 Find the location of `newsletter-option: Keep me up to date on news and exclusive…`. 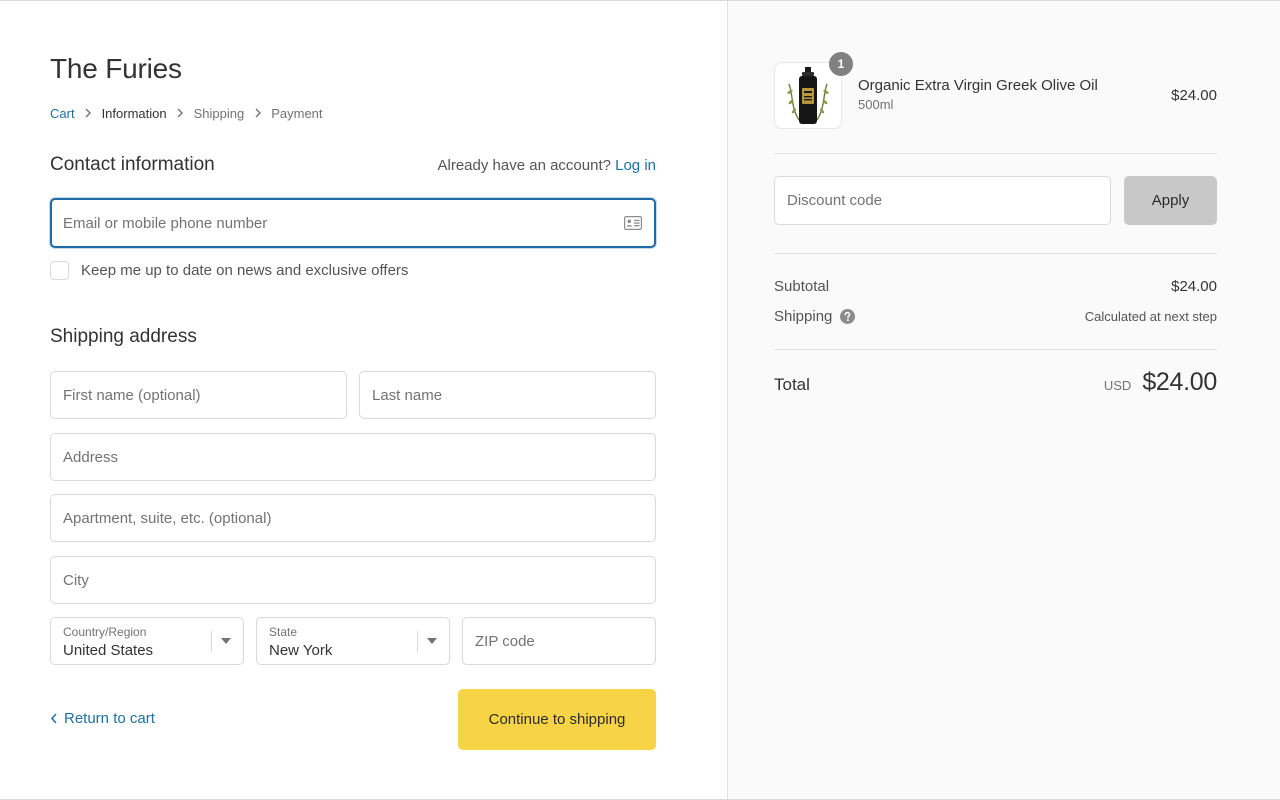

newsletter-option: Keep me up to date on news and exclusive… is located at coordinates (229, 270).